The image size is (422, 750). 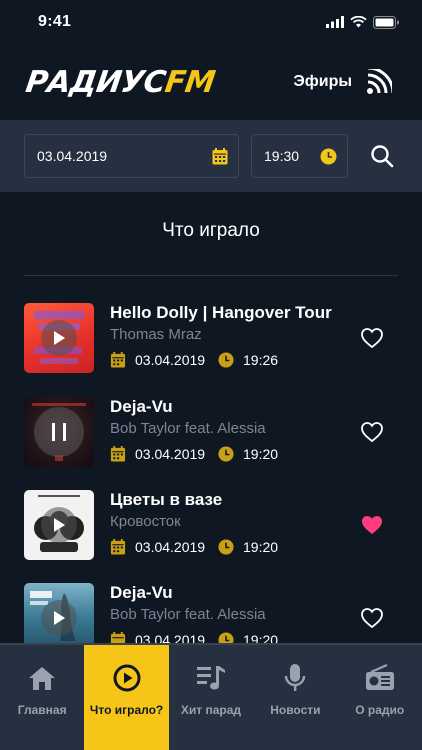 What do you see at coordinates (358, 22) in the screenshot?
I see `wifi-icon` at bounding box center [358, 22].